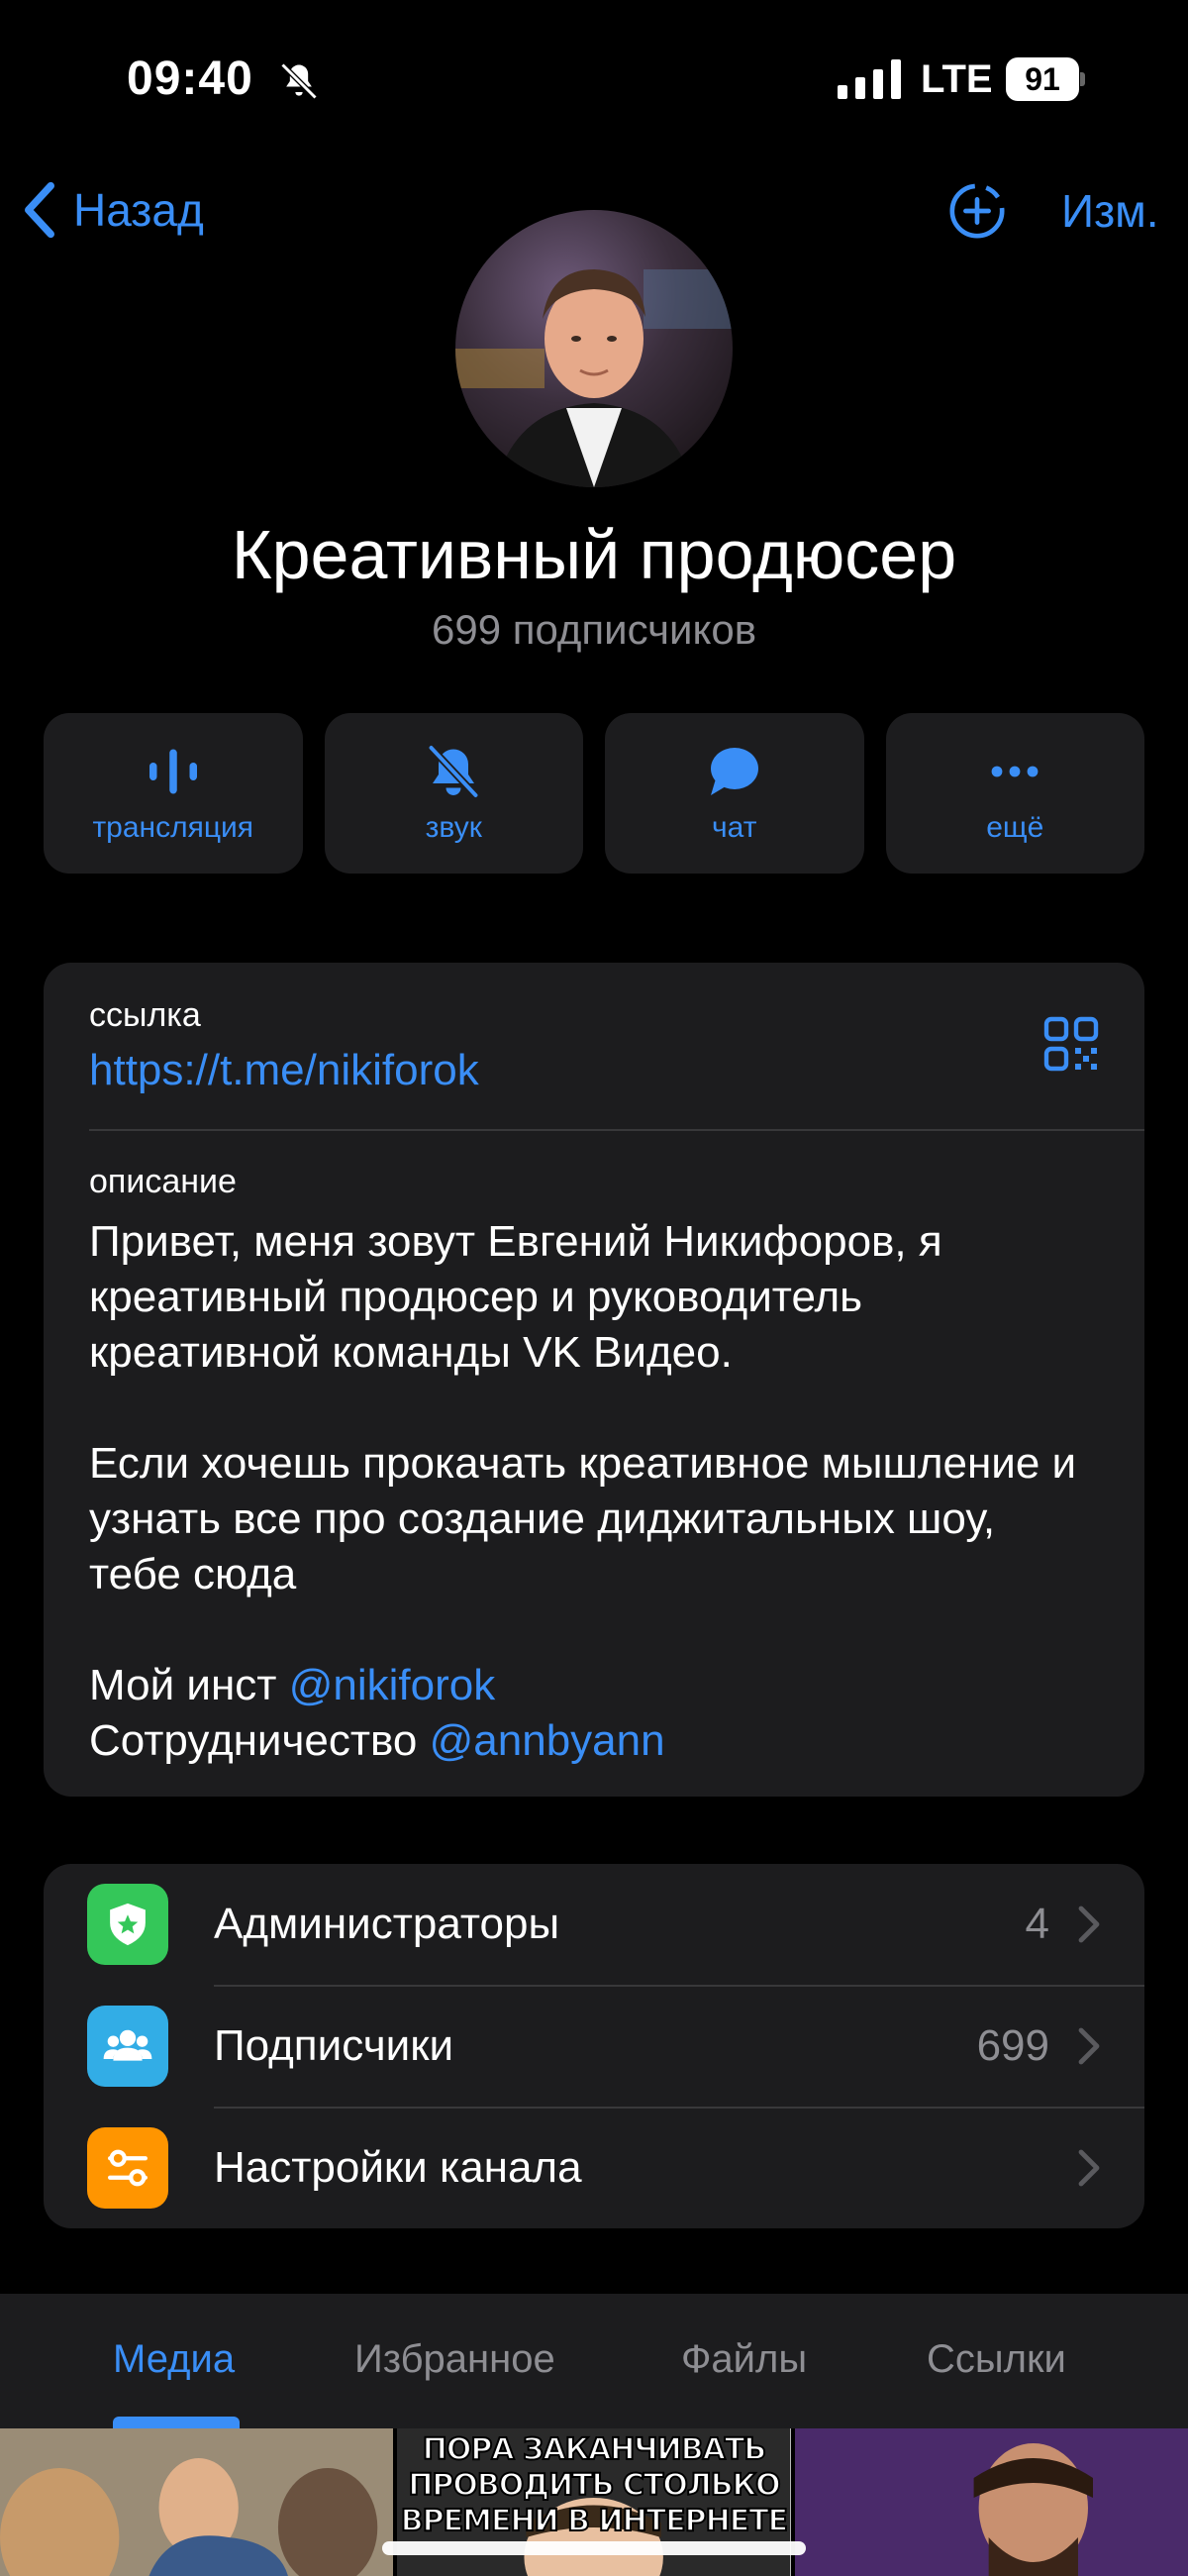 The width and height of the screenshot is (1188, 2576). I want to click on broadcast-icon, so click(172, 771).